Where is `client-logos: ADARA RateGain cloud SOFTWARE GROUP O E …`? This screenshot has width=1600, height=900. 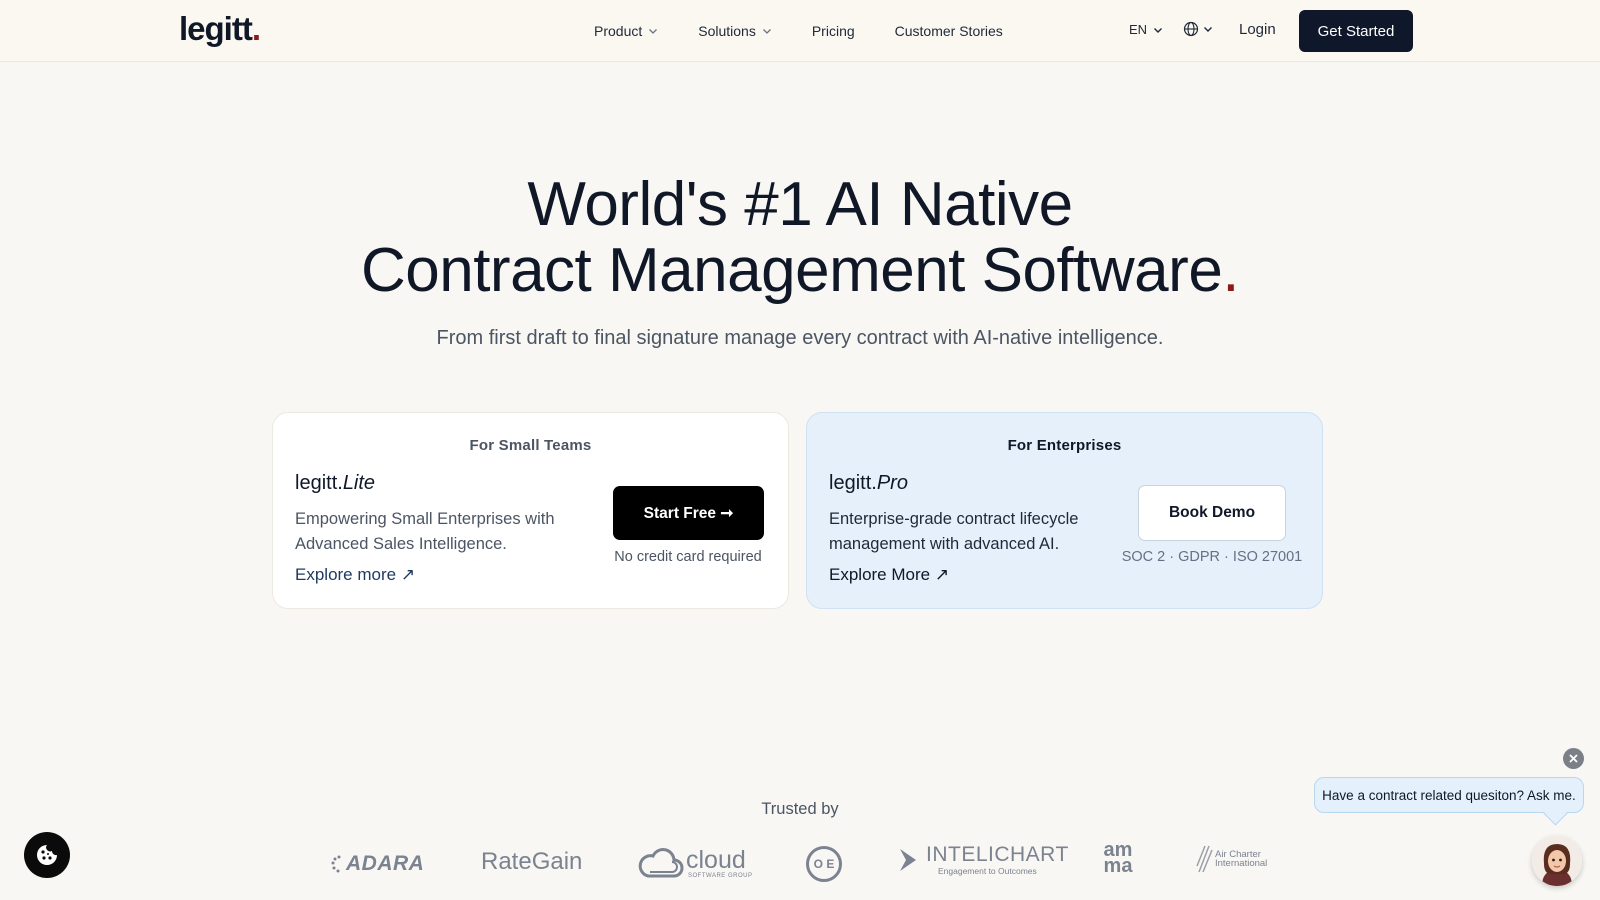
client-logos: ADARA RateGain cloud SOFTWARE GROUP O E … is located at coordinates (800, 864).